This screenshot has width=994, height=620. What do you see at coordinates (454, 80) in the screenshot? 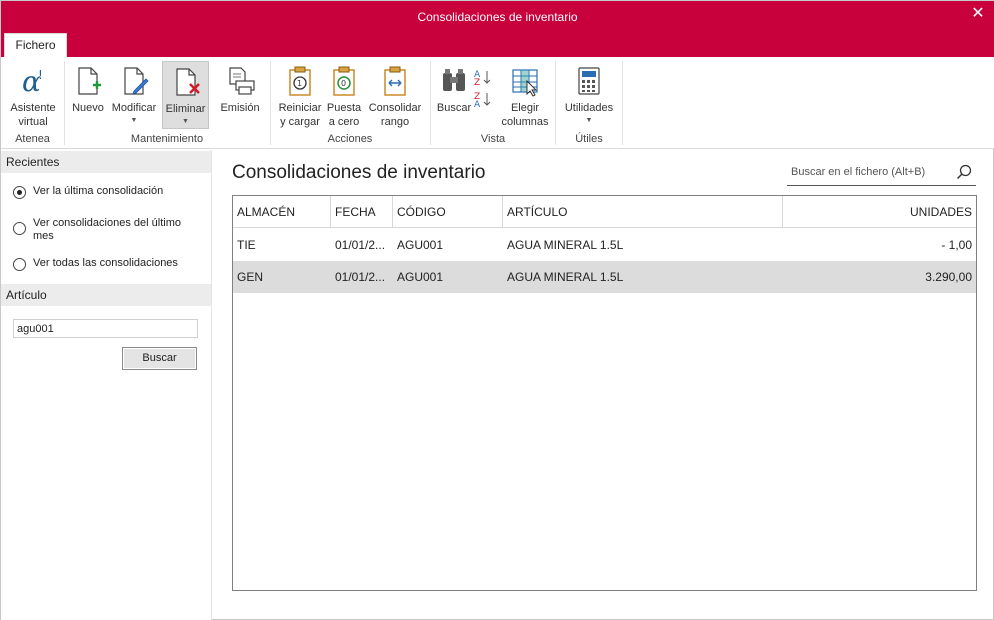
I see `binoculars-icon` at bounding box center [454, 80].